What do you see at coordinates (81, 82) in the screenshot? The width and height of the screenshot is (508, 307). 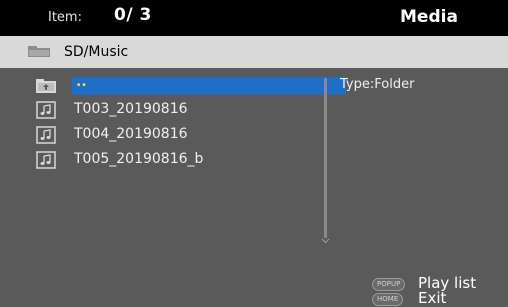 I see `file-name: ..` at bounding box center [81, 82].